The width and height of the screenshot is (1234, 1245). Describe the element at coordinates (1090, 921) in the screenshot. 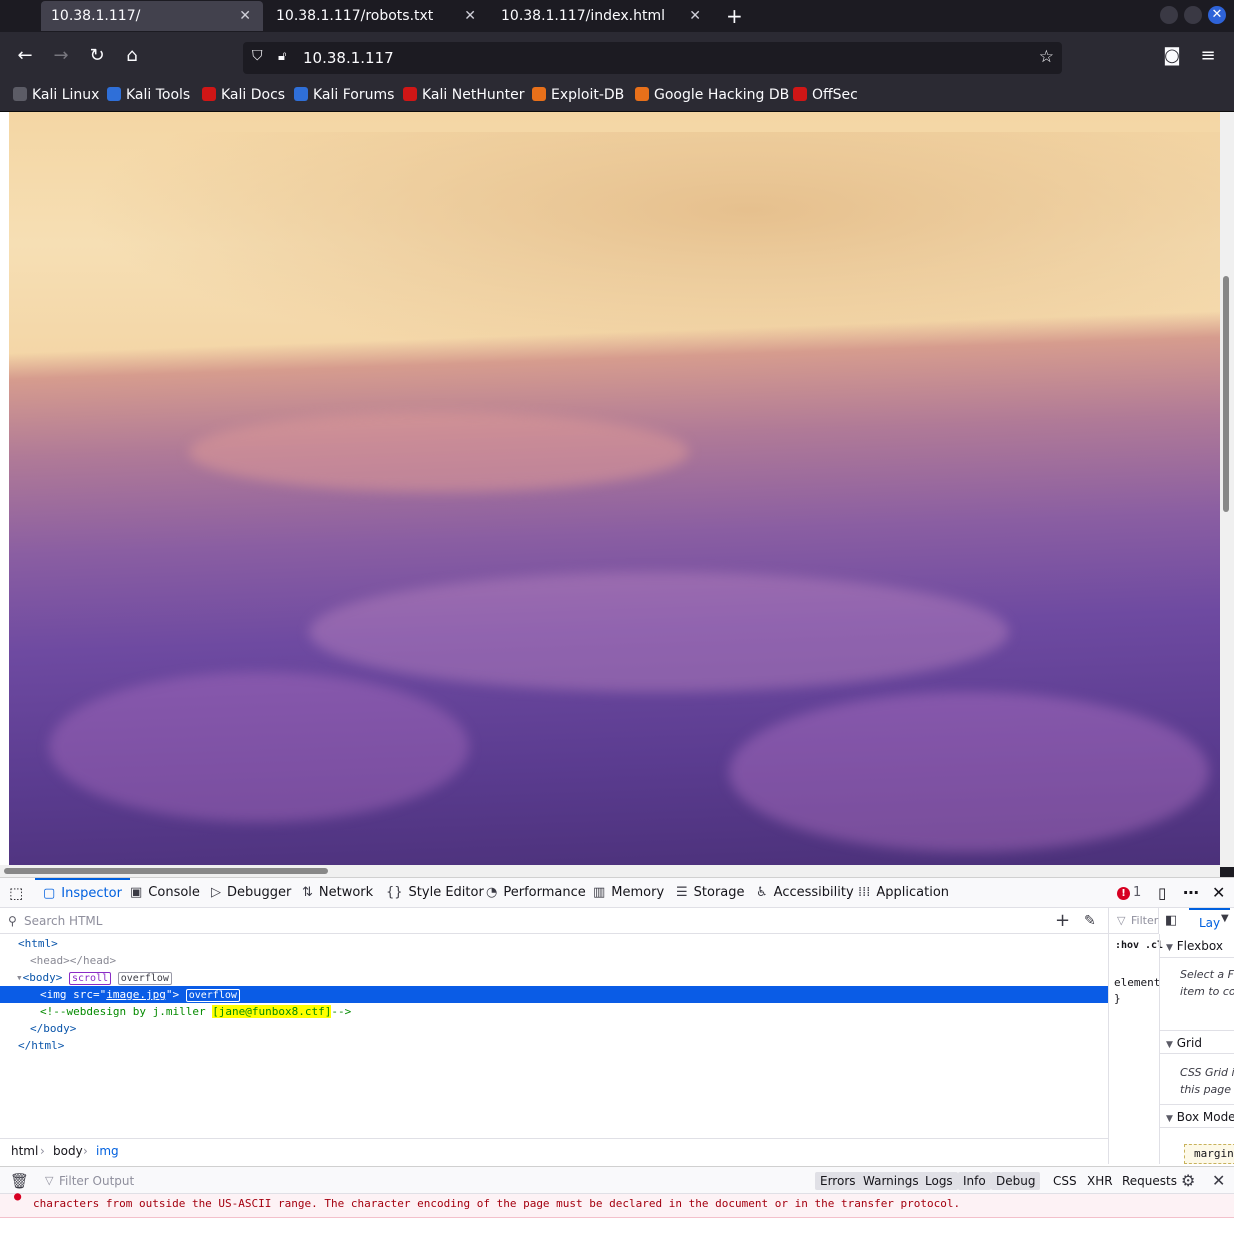

I see `eyedropper-icon: ✎` at that location.